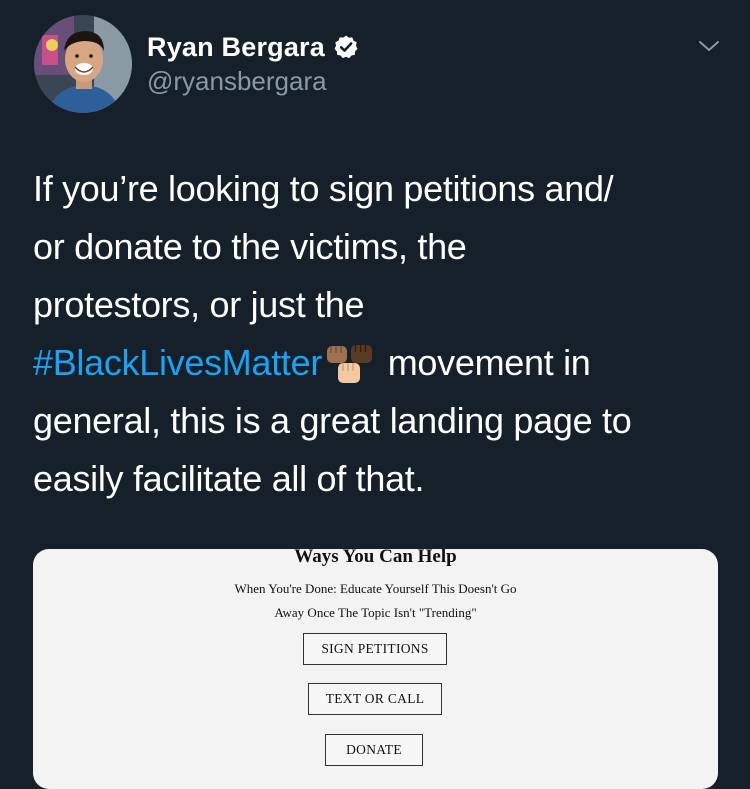 The height and width of the screenshot is (789, 750). I want to click on tweet-text-line: easily facilitate all of that., so click(229, 478).